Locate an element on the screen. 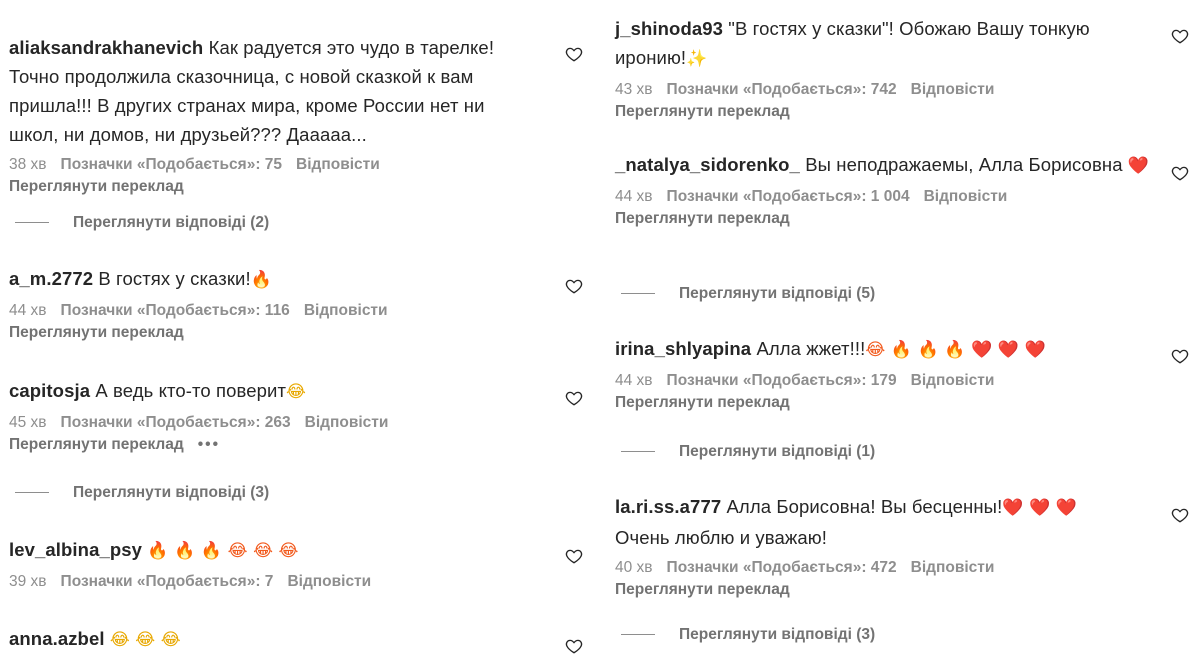 This screenshot has height=660, width=1200. comment-username: _natalya_sidorenko_ is located at coordinates (707, 164).